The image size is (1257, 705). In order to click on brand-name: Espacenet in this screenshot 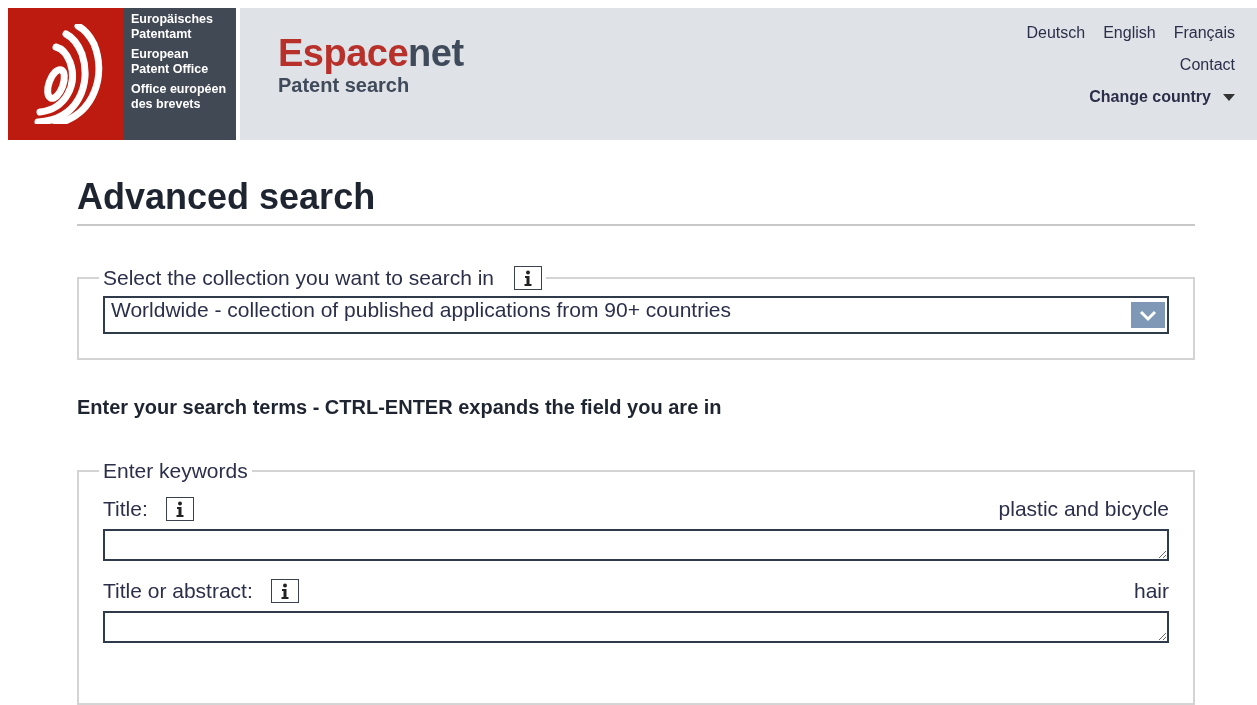, I will do `click(371, 53)`.